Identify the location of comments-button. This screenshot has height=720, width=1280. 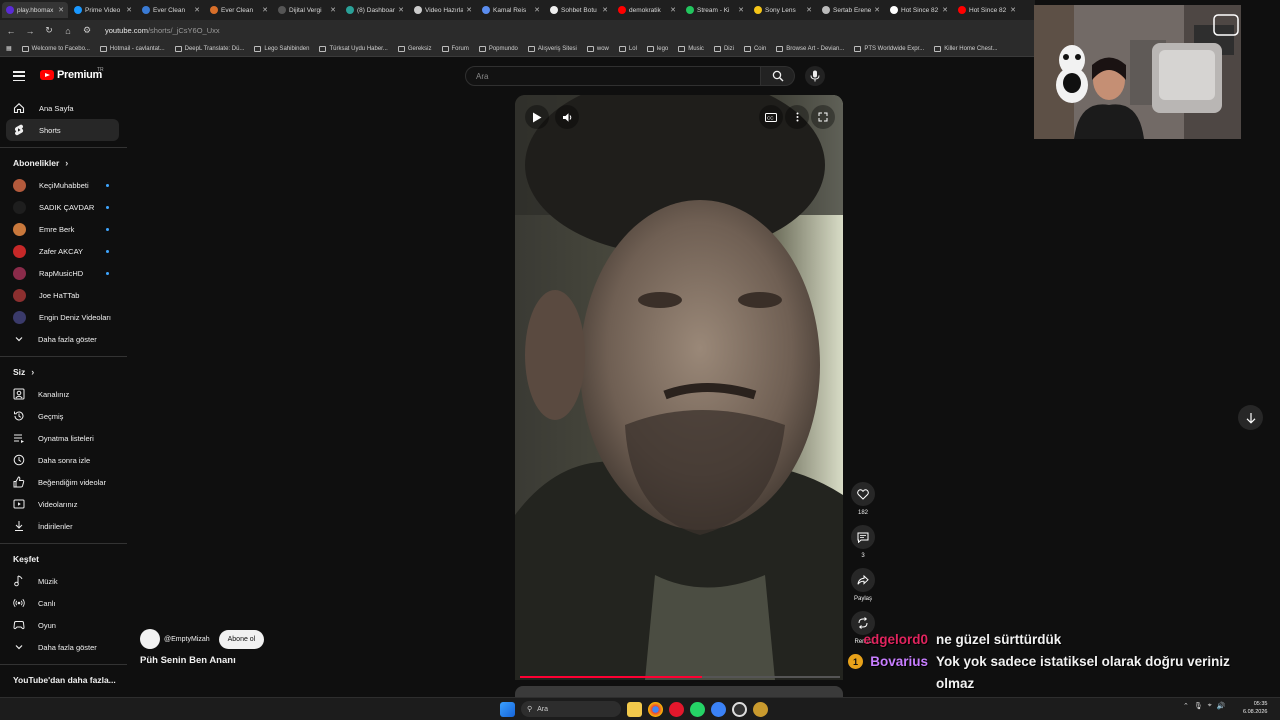
(863, 537).